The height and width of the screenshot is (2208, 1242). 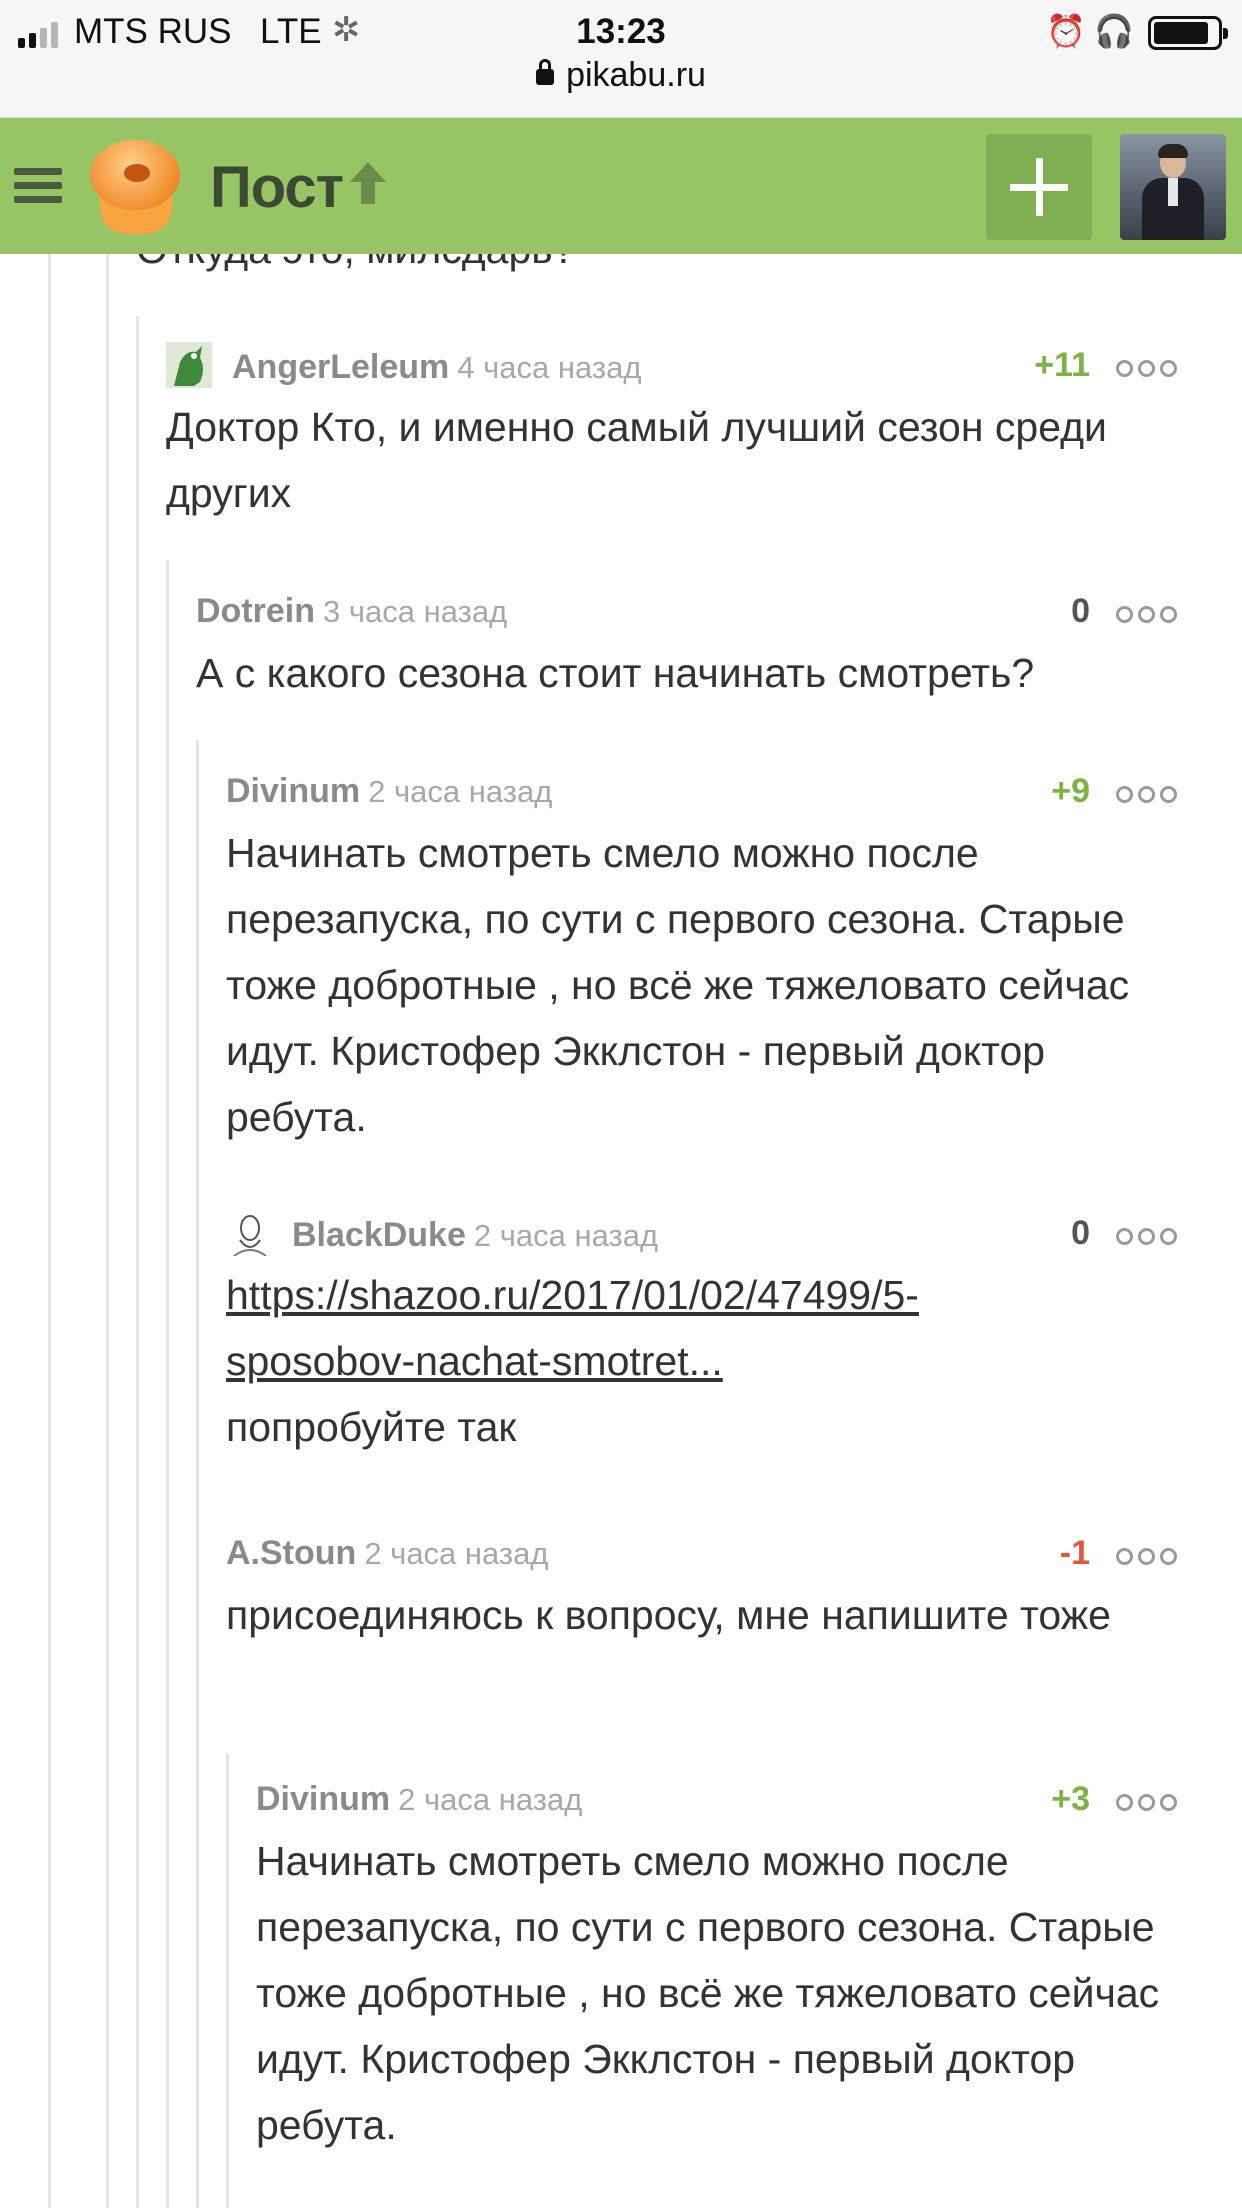 What do you see at coordinates (379, 1235) in the screenshot?
I see `comment-author: BlackDuke` at bounding box center [379, 1235].